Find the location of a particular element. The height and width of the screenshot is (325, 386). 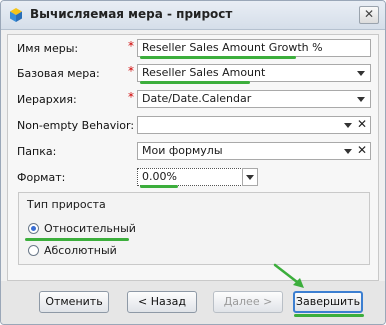

measure-name-value: Reseller Sales Amount Growth % is located at coordinates (232, 47).